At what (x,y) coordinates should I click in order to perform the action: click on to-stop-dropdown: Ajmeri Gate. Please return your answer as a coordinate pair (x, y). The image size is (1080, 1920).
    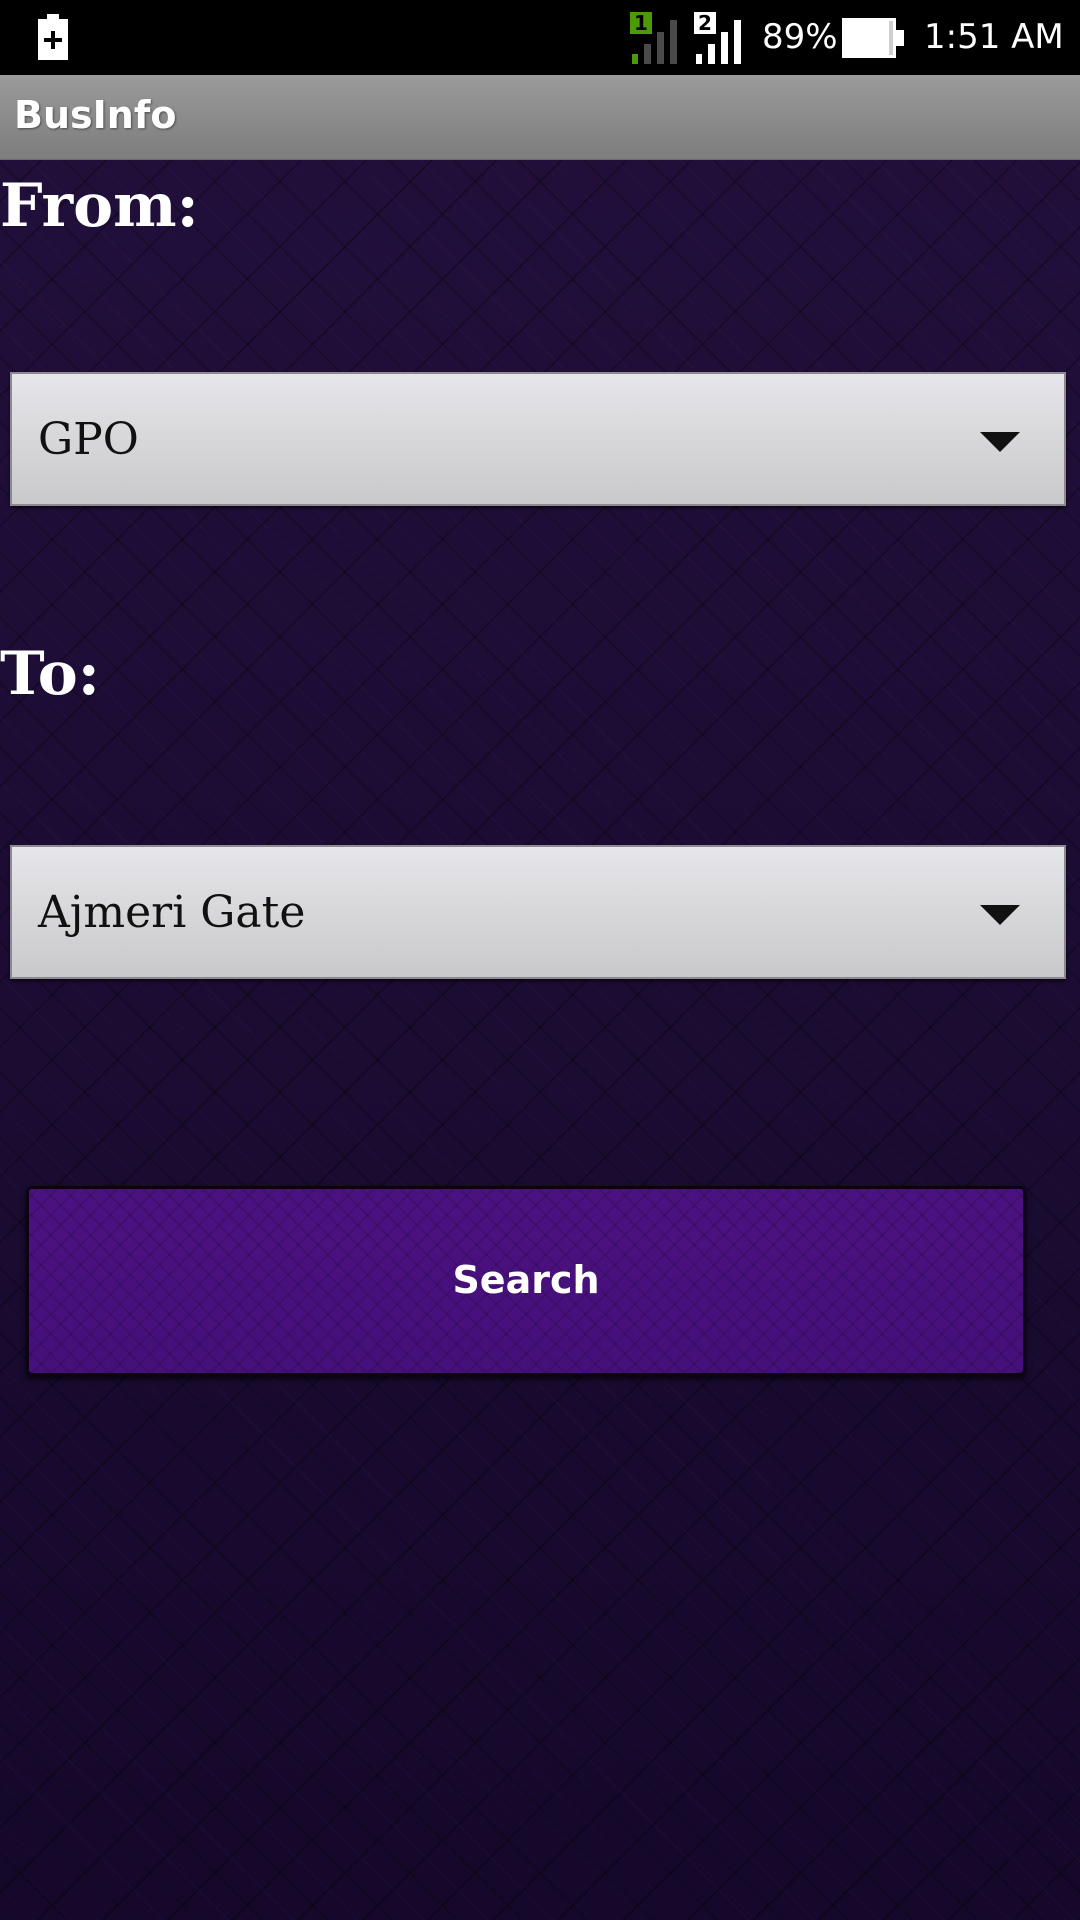
    Looking at the image, I should click on (538, 912).